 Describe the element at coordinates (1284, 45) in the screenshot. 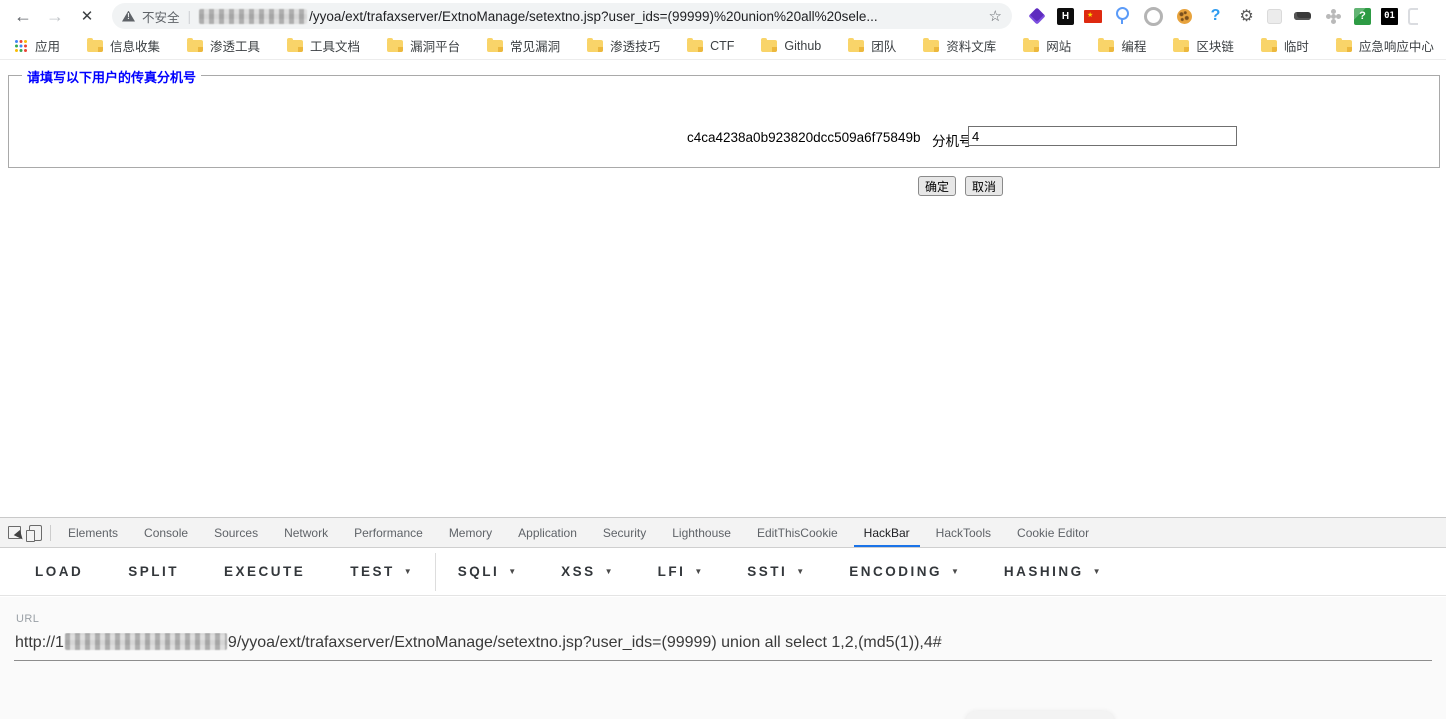

I see `bookmark-folder: 临时` at that location.